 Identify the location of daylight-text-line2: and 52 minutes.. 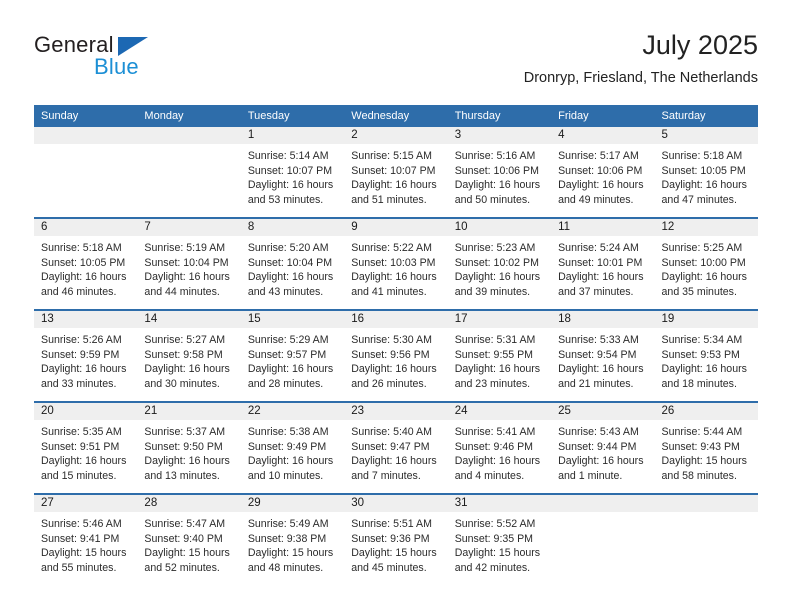
(182, 567).